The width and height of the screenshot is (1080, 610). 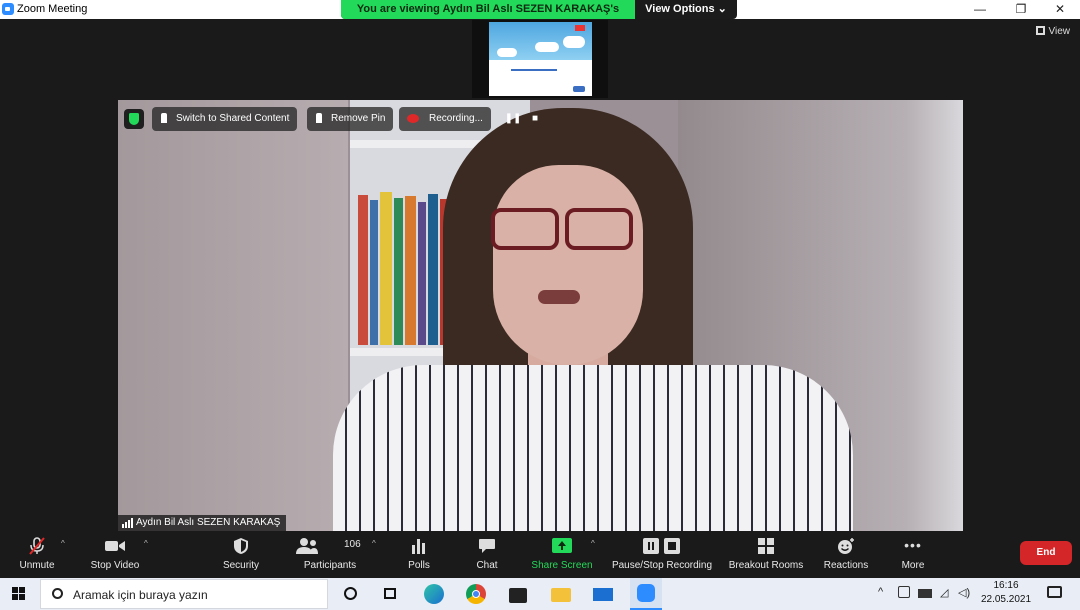 What do you see at coordinates (562, 545) in the screenshot?
I see `share-screen-arrow-icon` at bounding box center [562, 545].